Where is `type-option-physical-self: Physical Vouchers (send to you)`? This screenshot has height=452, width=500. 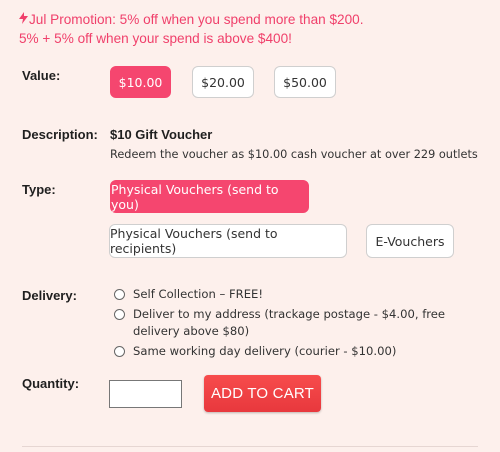
type-option-physical-self: Physical Vouchers (send to you) is located at coordinates (209, 196).